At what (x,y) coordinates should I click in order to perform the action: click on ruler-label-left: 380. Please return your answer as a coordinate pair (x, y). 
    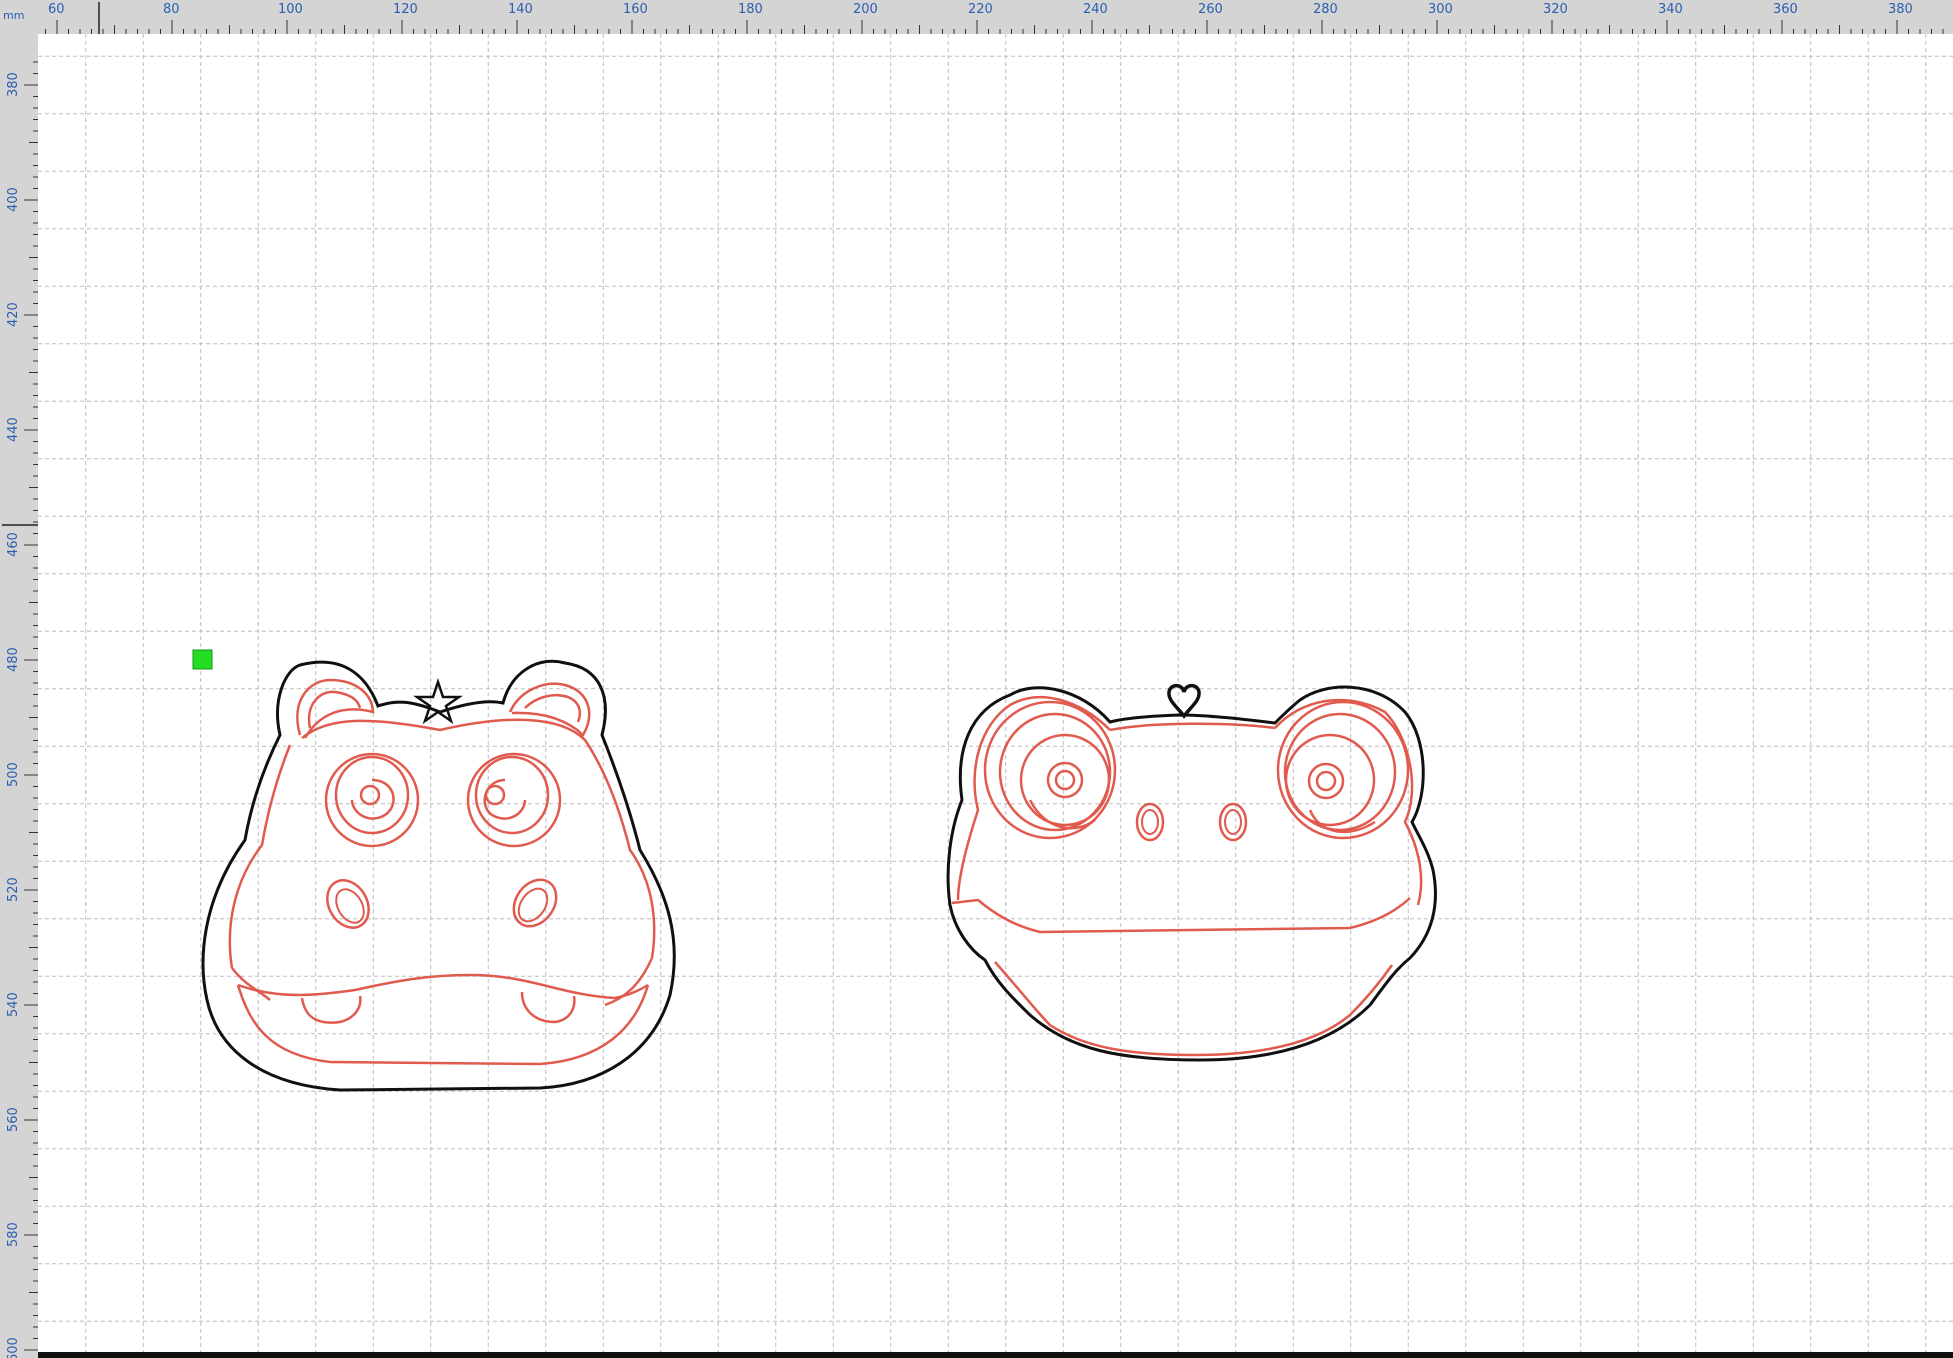
    Looking at the image, I should click on (13, 84).